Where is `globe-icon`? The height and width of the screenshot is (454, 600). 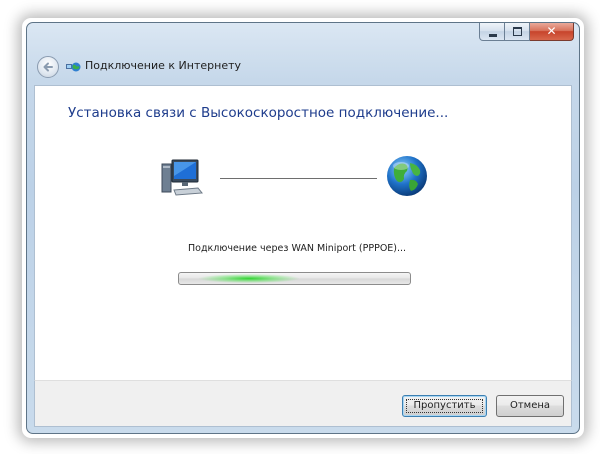 globe-icon is located at coordinates (407, 176).